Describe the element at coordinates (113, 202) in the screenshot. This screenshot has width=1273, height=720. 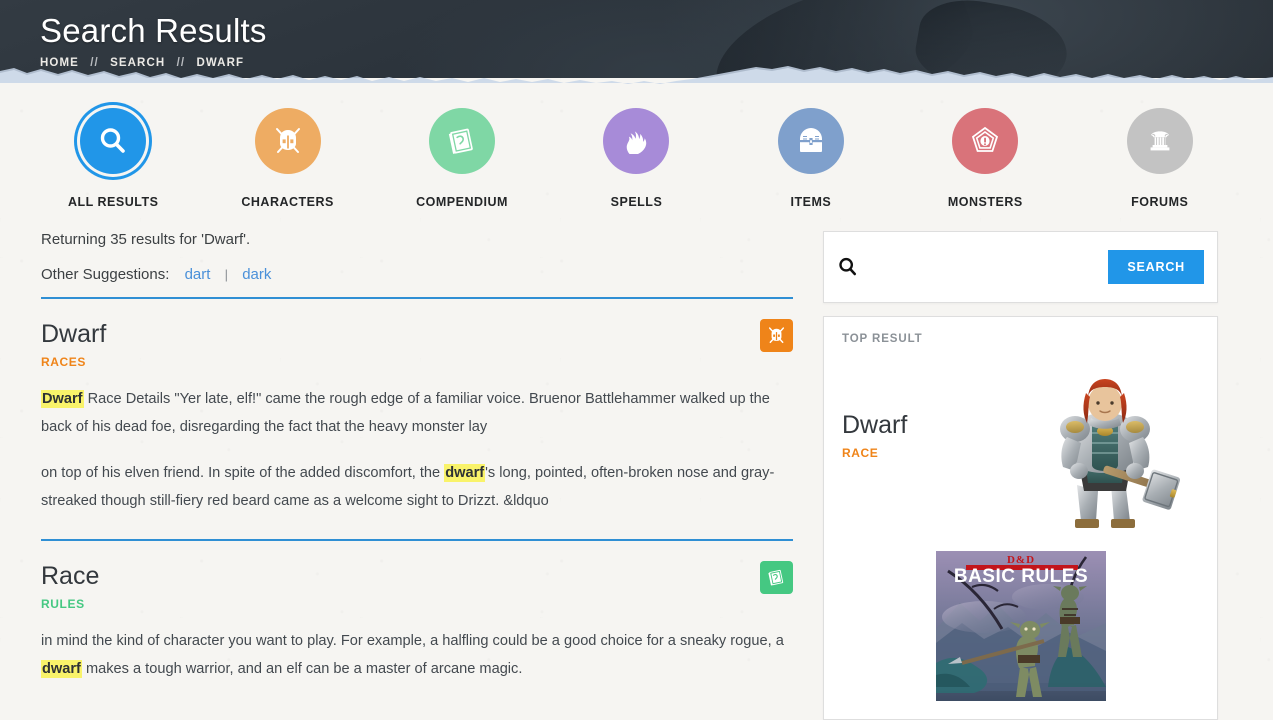
I see `category-label: ALL RESULTS` at that location.